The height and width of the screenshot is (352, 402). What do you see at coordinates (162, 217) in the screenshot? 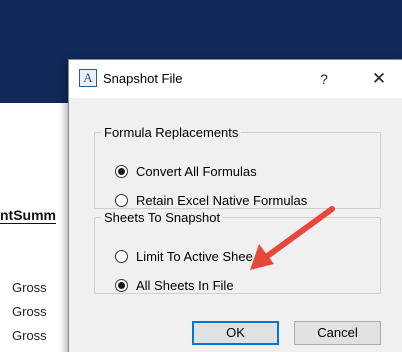
I see `group-legend: Sheets To Snapshot` at bounding box center [162, 217].